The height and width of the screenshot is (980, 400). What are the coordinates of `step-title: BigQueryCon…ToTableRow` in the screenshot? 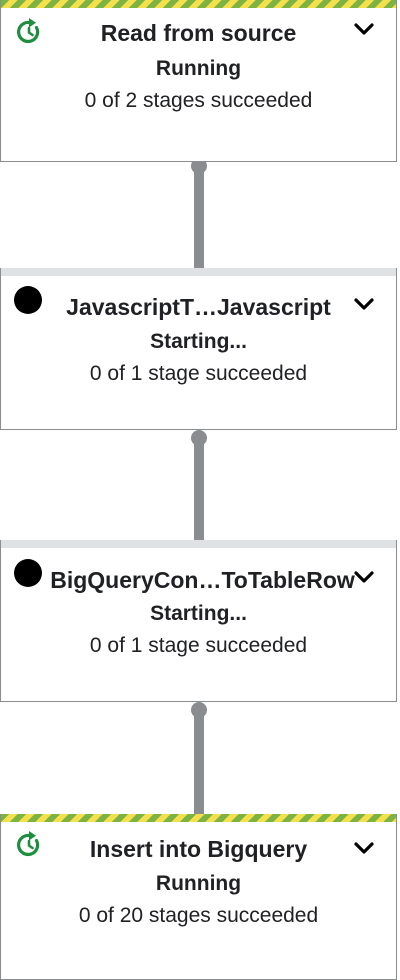 It's located at (202, 580).